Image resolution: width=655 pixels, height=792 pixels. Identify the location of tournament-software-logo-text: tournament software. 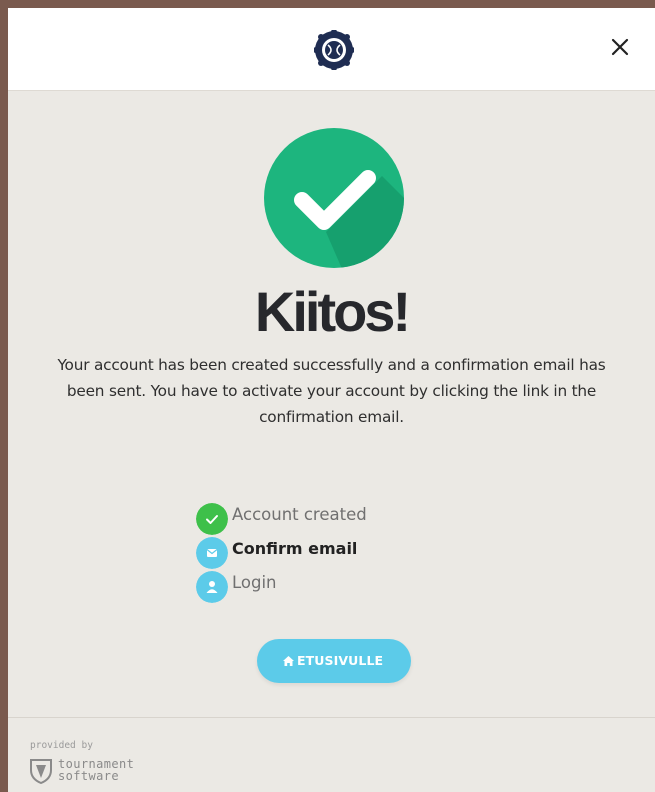
(96, 770).